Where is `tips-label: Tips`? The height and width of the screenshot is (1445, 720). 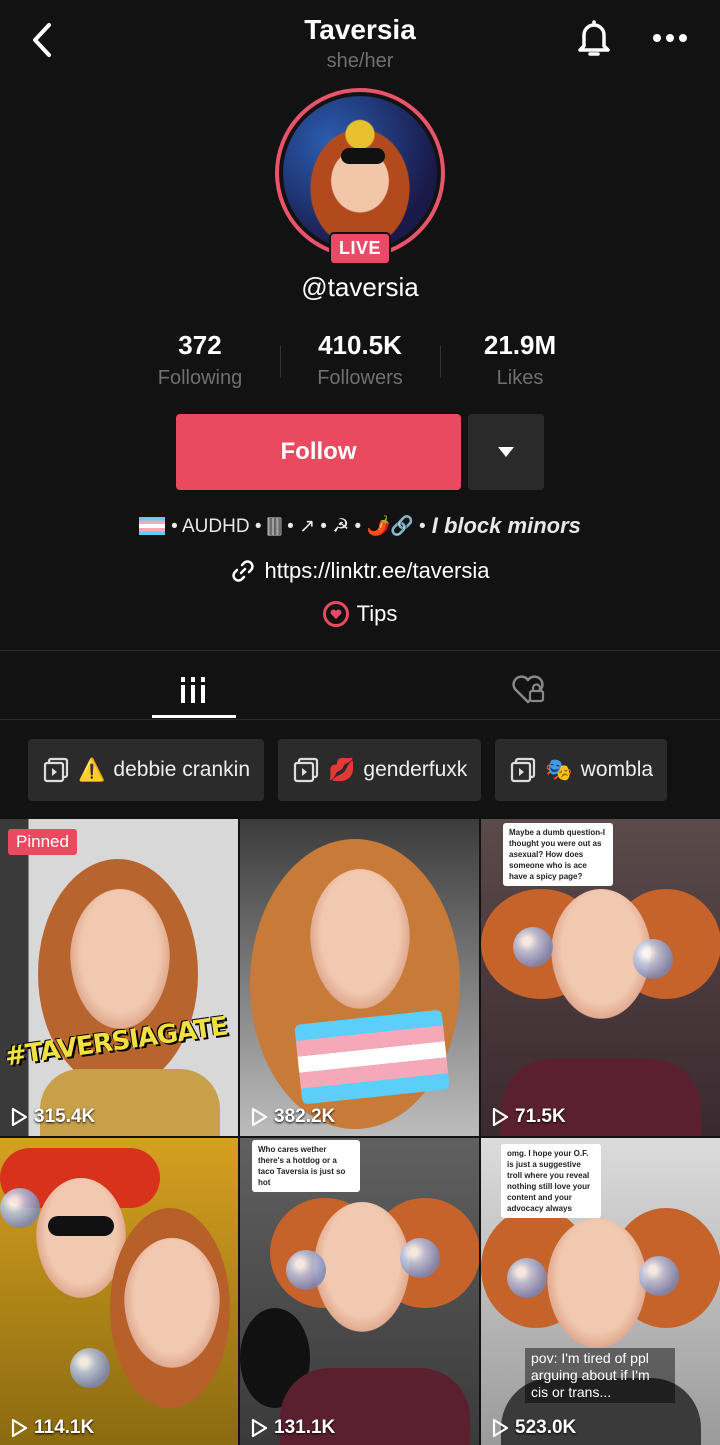 tips-label: Tips is located at coordinates (377, 613).